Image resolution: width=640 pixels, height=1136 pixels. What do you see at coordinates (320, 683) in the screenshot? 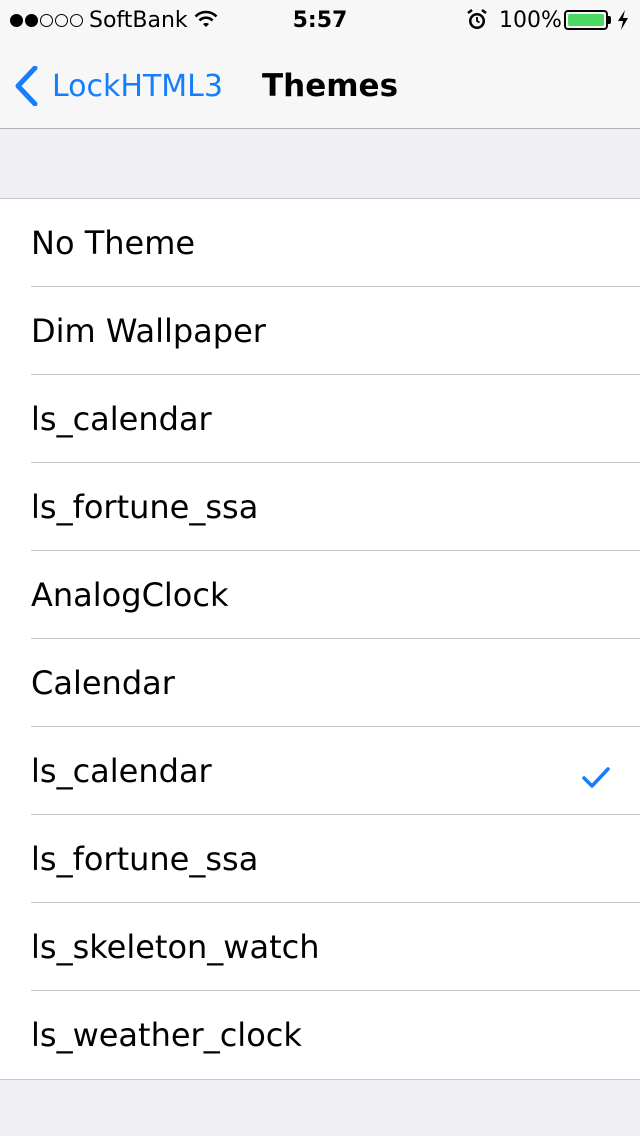
I see `theme-row: Calendar` at bounding box center [320, 683].